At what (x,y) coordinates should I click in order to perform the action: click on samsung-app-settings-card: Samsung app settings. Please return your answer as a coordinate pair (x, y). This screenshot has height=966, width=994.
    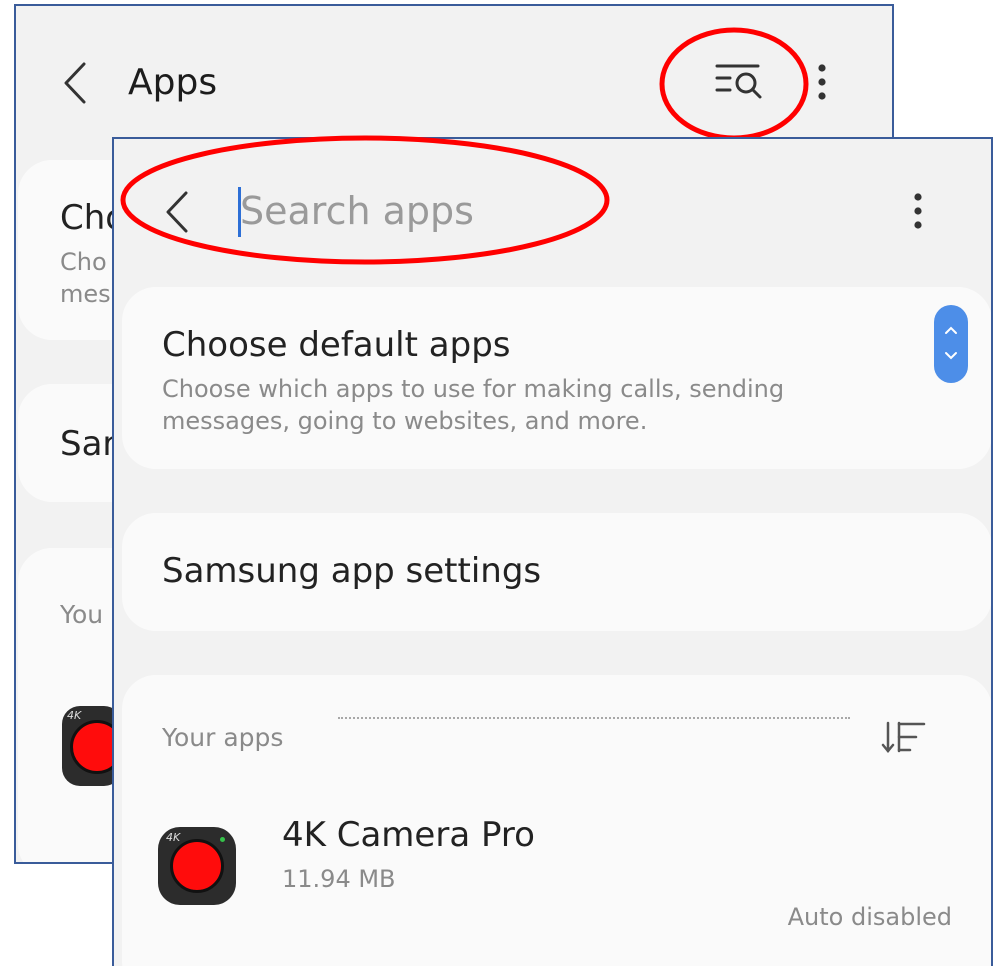
    Looking at the image, I should click on (556, 572).